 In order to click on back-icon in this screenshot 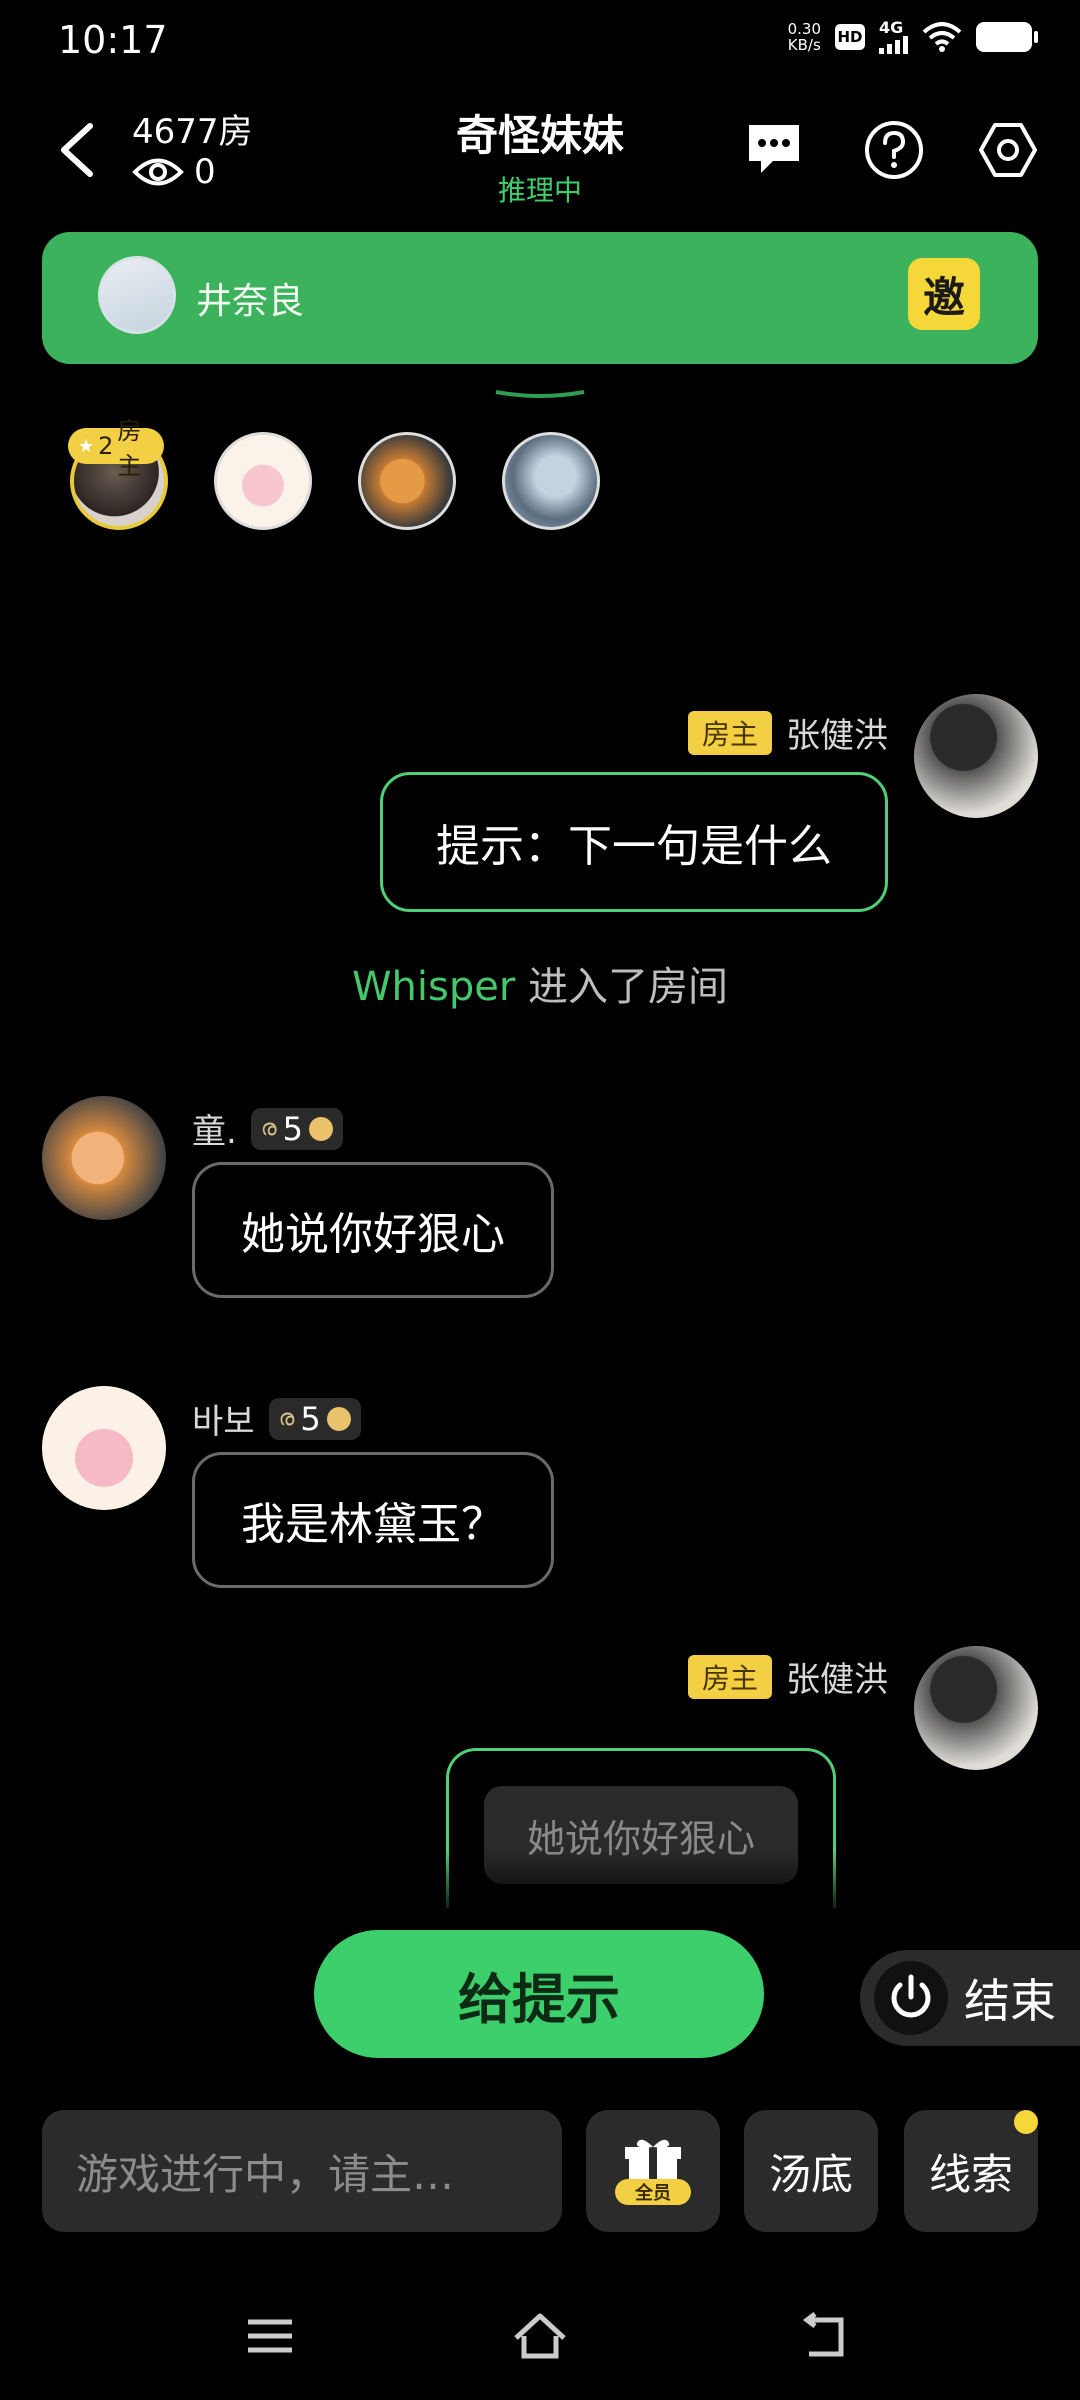, I will do `click(77, 150)`.